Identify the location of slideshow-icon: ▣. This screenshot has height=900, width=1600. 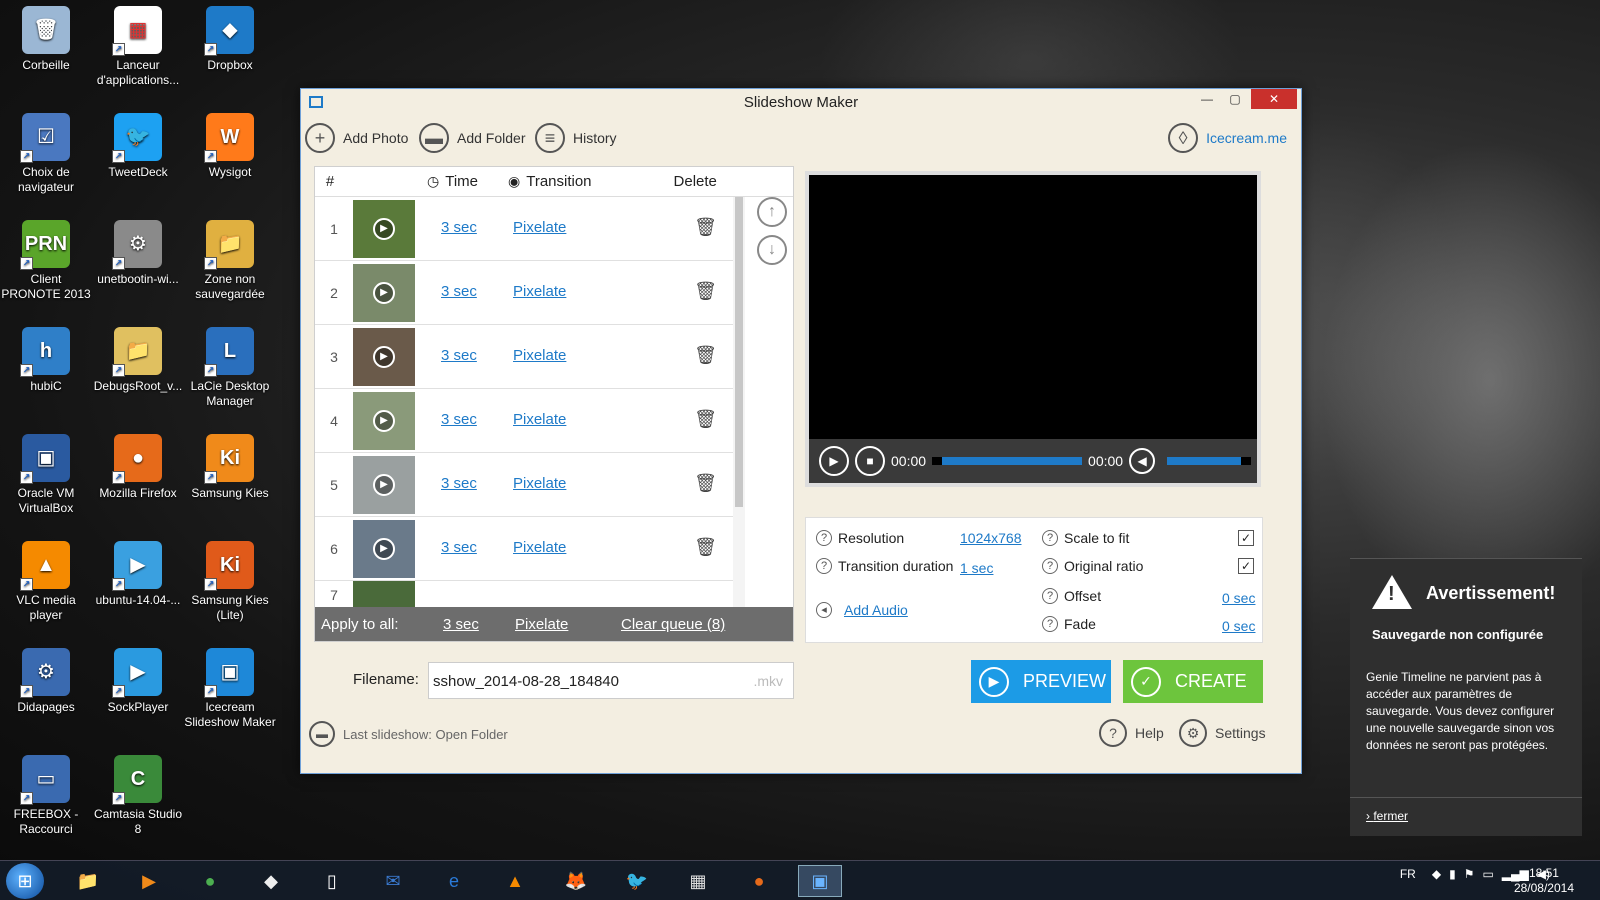
(820, 881).